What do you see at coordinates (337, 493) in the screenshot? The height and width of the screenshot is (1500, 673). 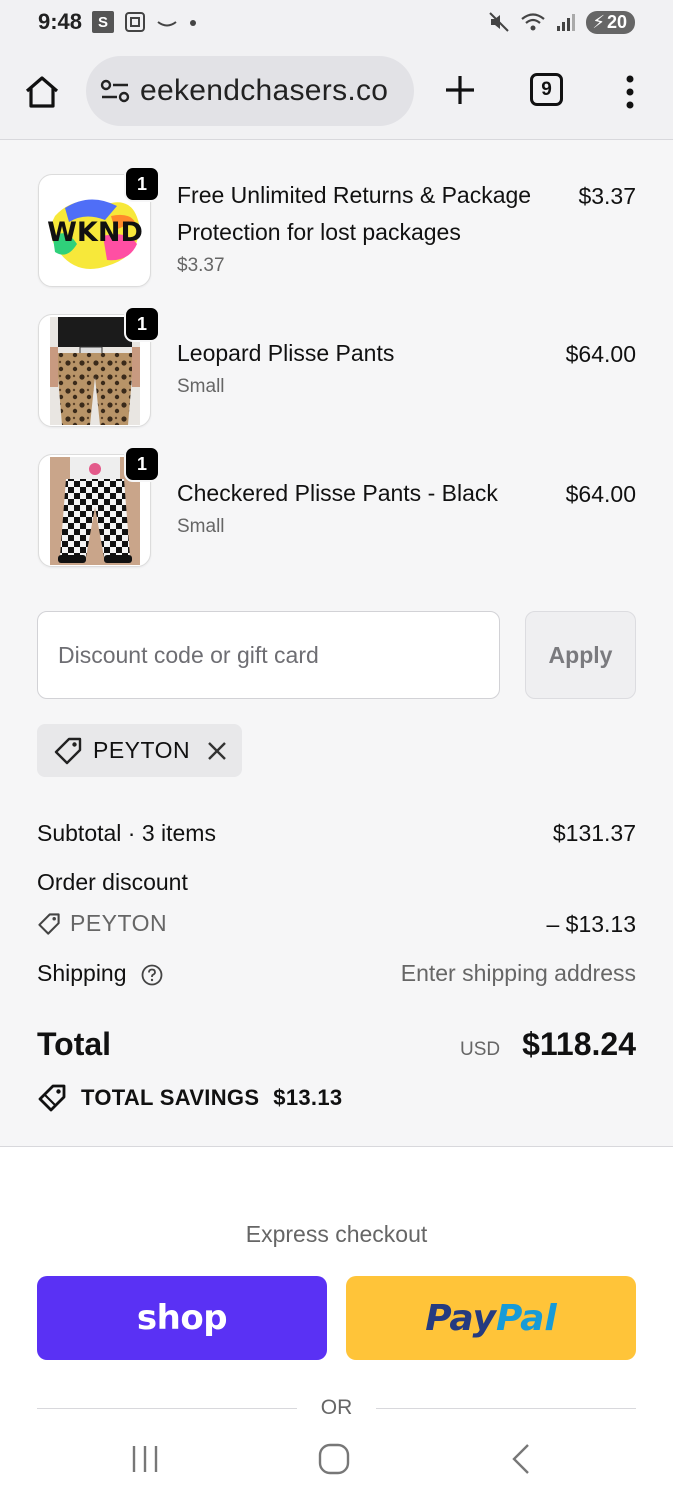 I see `item-name: Checkered Plisse Pants - Black` at bounding box center [337, 493].